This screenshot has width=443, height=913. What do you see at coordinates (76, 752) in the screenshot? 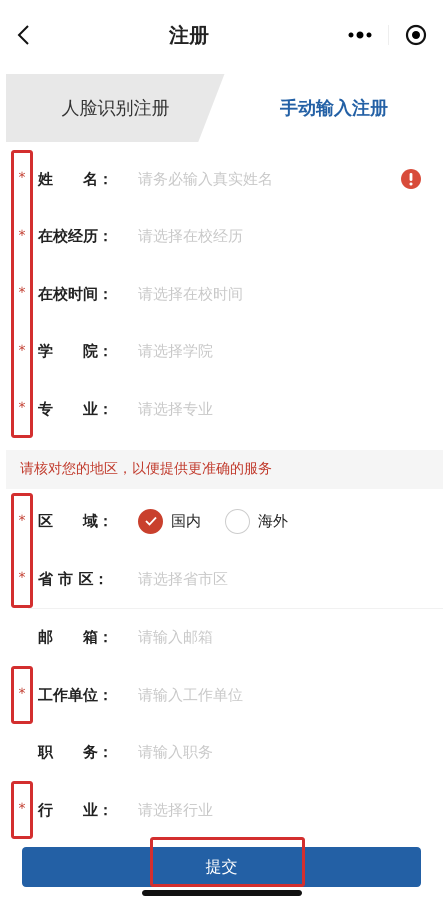
I see `field-label: 职 务：` at bounding box center [76, 752].